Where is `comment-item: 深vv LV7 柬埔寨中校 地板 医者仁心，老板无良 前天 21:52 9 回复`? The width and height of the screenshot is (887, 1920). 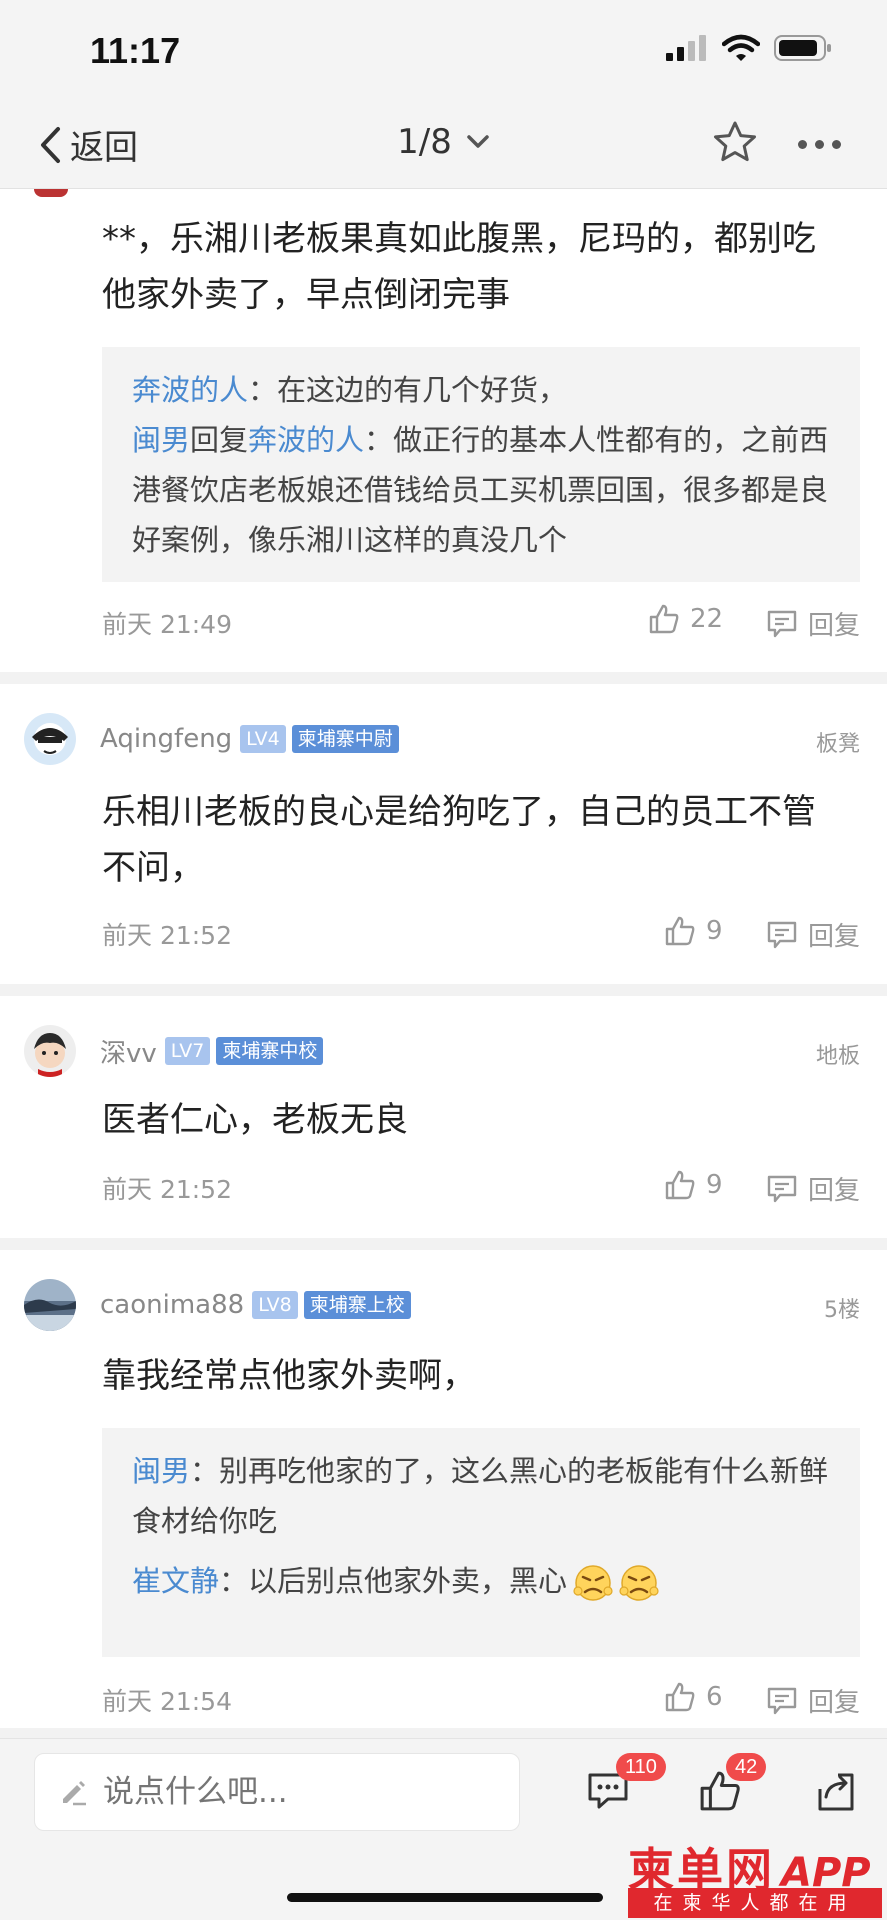
comment-item: 深vv LV7 柬埔寨中校 地板 医者仁心，老板无良 前天 21:52 9 回复 is located at coordinates (443, 1123).